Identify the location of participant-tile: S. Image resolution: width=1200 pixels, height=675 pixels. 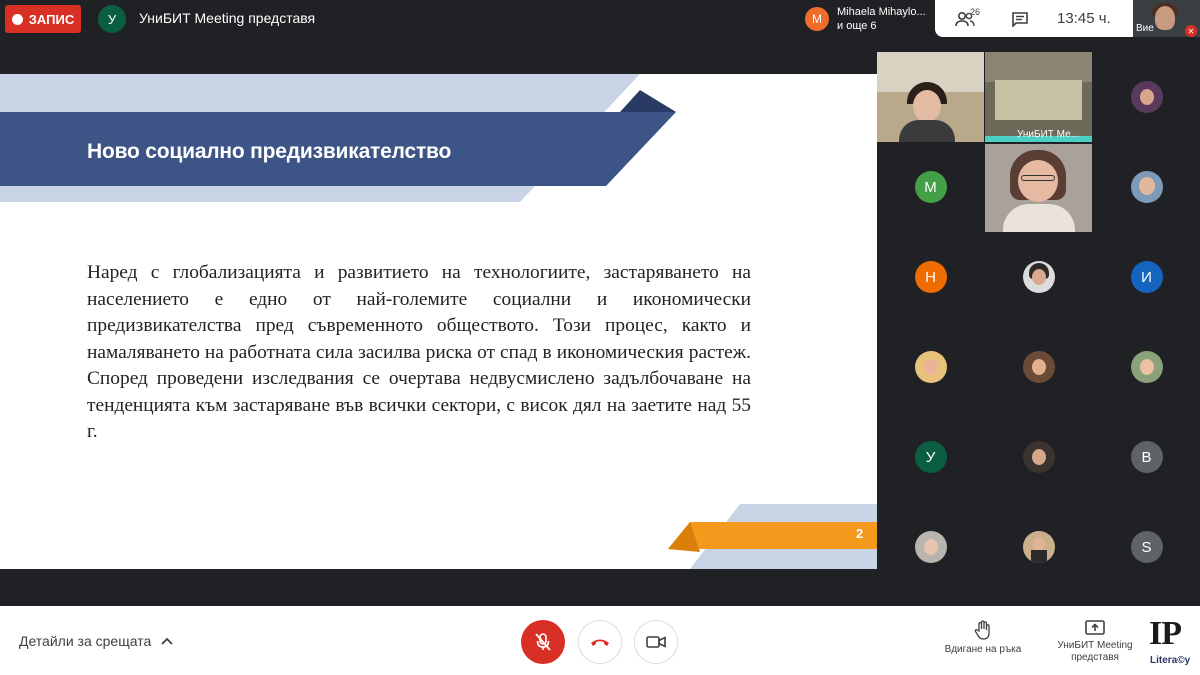
(1146, 547).